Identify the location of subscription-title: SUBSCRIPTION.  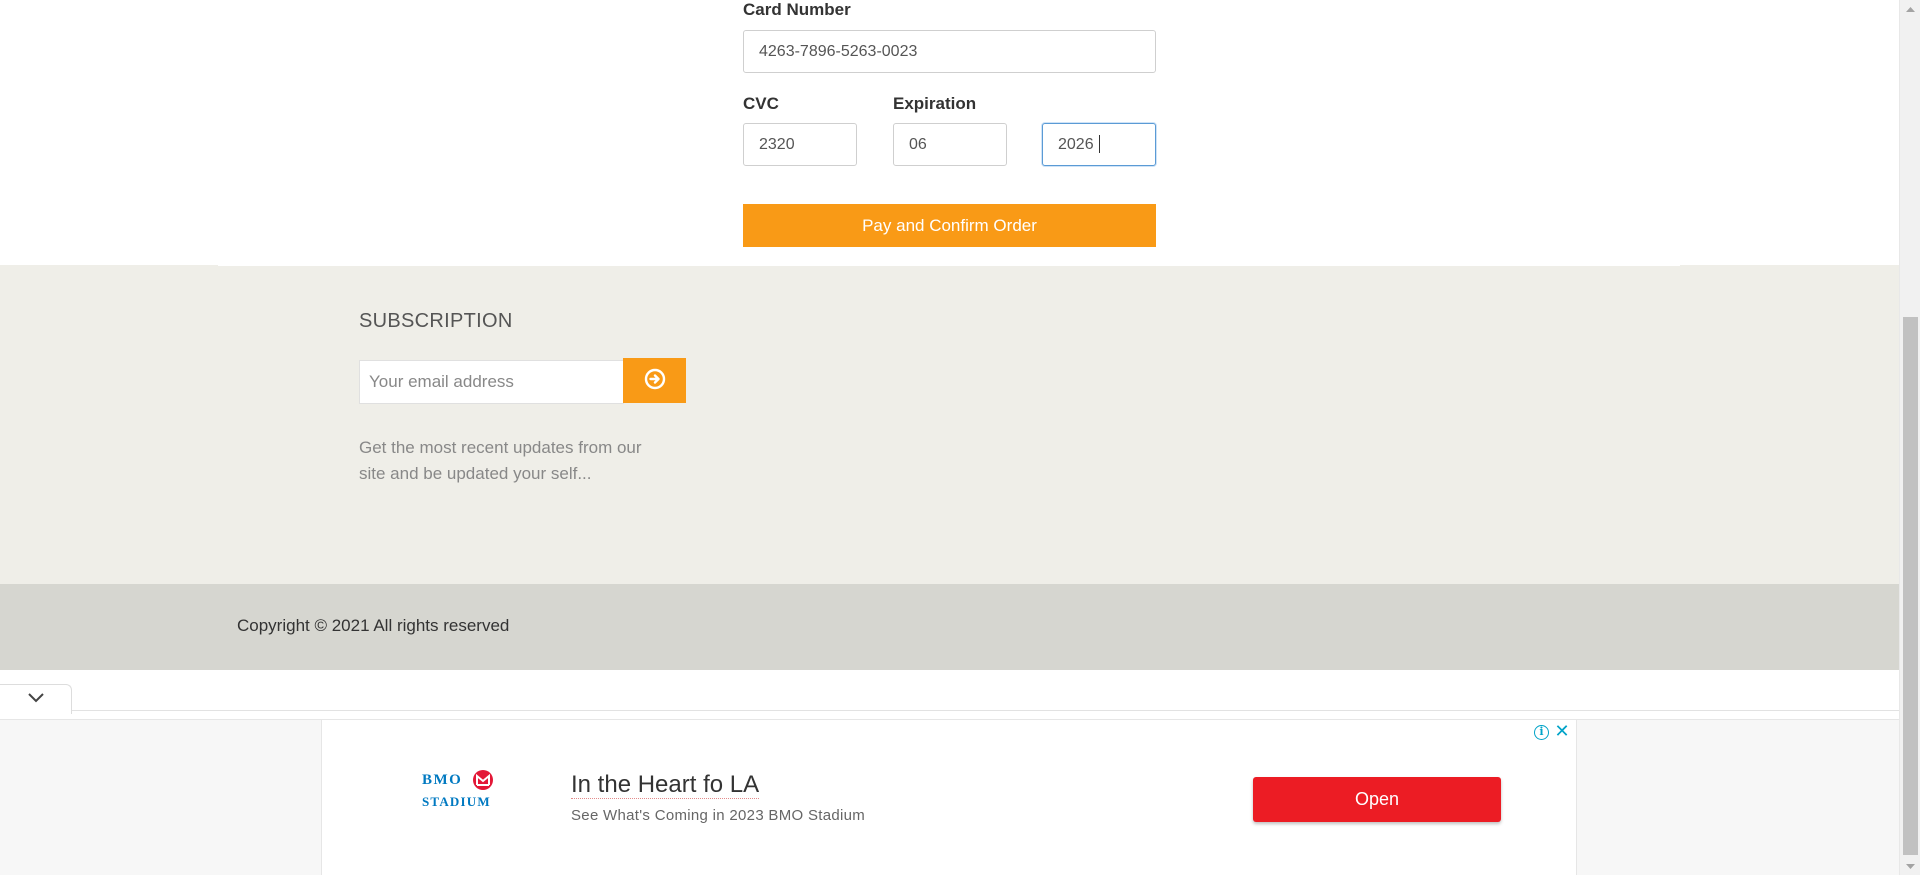
(436, 321).